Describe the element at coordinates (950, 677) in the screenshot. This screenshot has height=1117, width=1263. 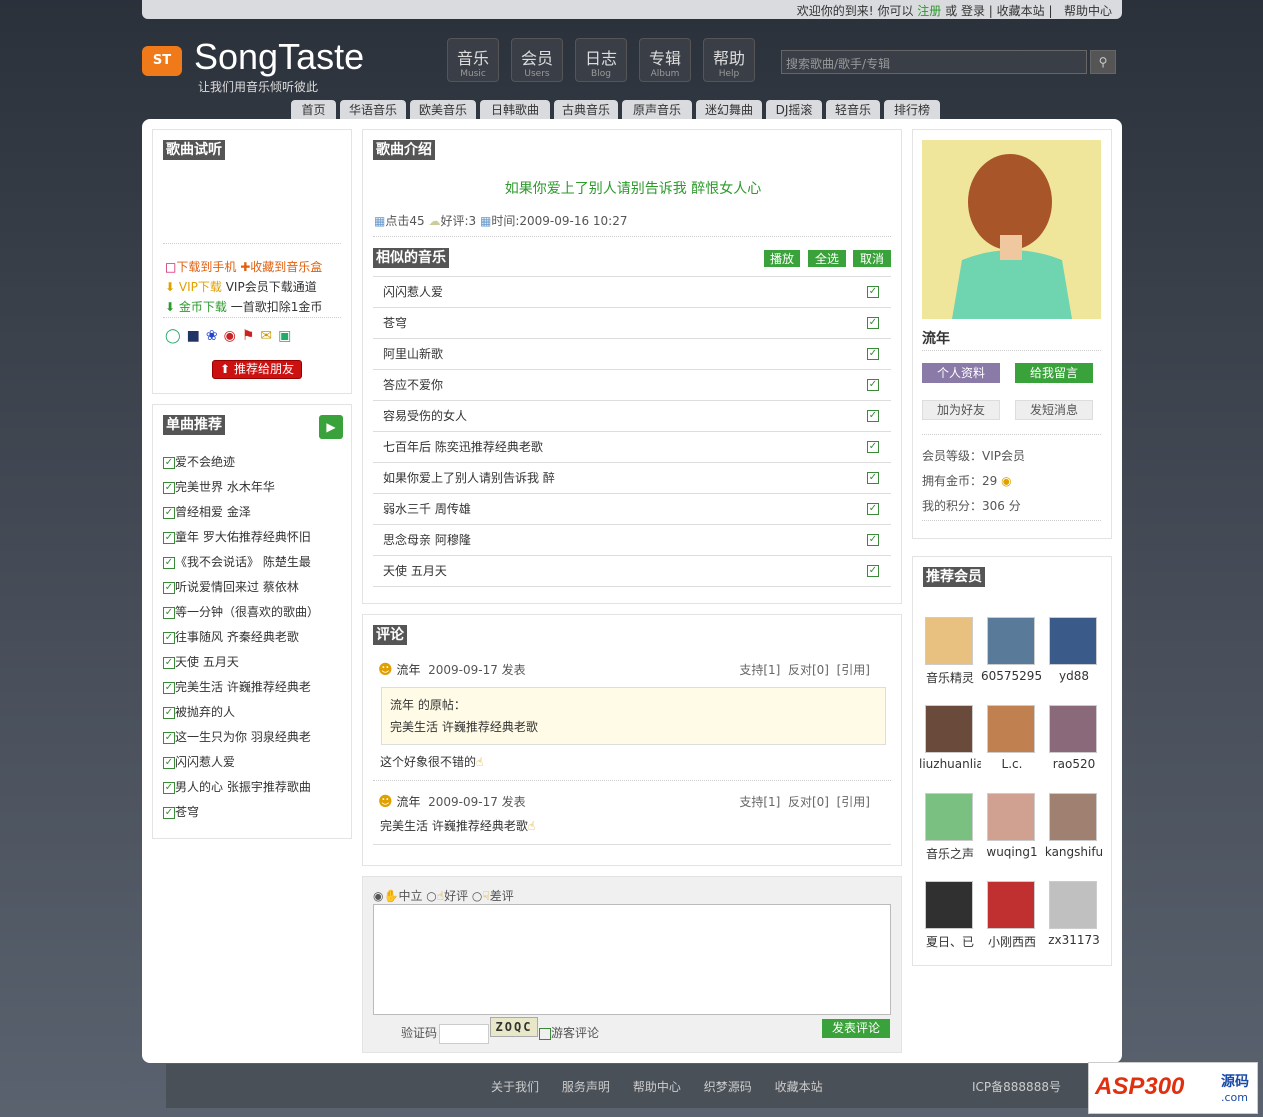
I see `member-name: 音乐精灵` at that location.